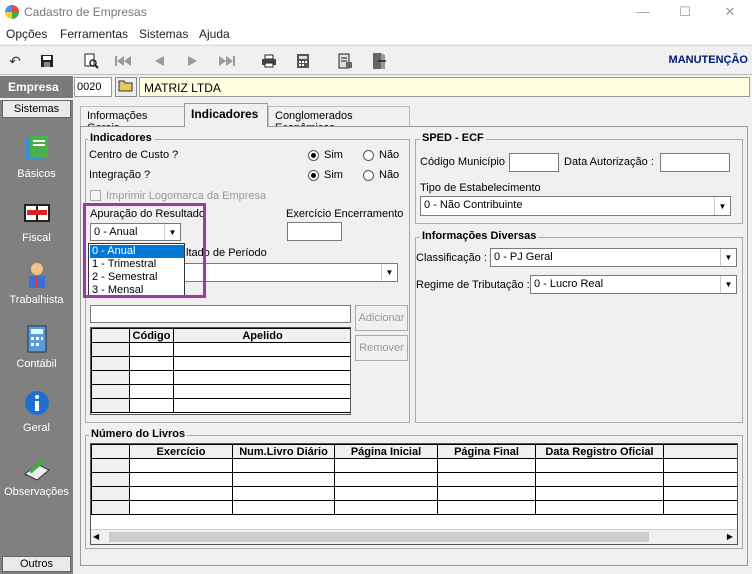 Image resolution: width=752 pixels, height=574 pixels. Describe the element at coordinates (313, 175) in the screenshot. I see `integracao-sim-radio` at that location.